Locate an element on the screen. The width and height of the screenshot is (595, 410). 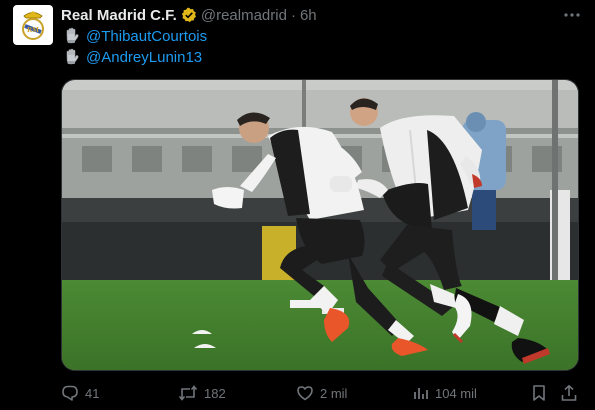
views-button: 104 mil is located at coordinates (445, 393).